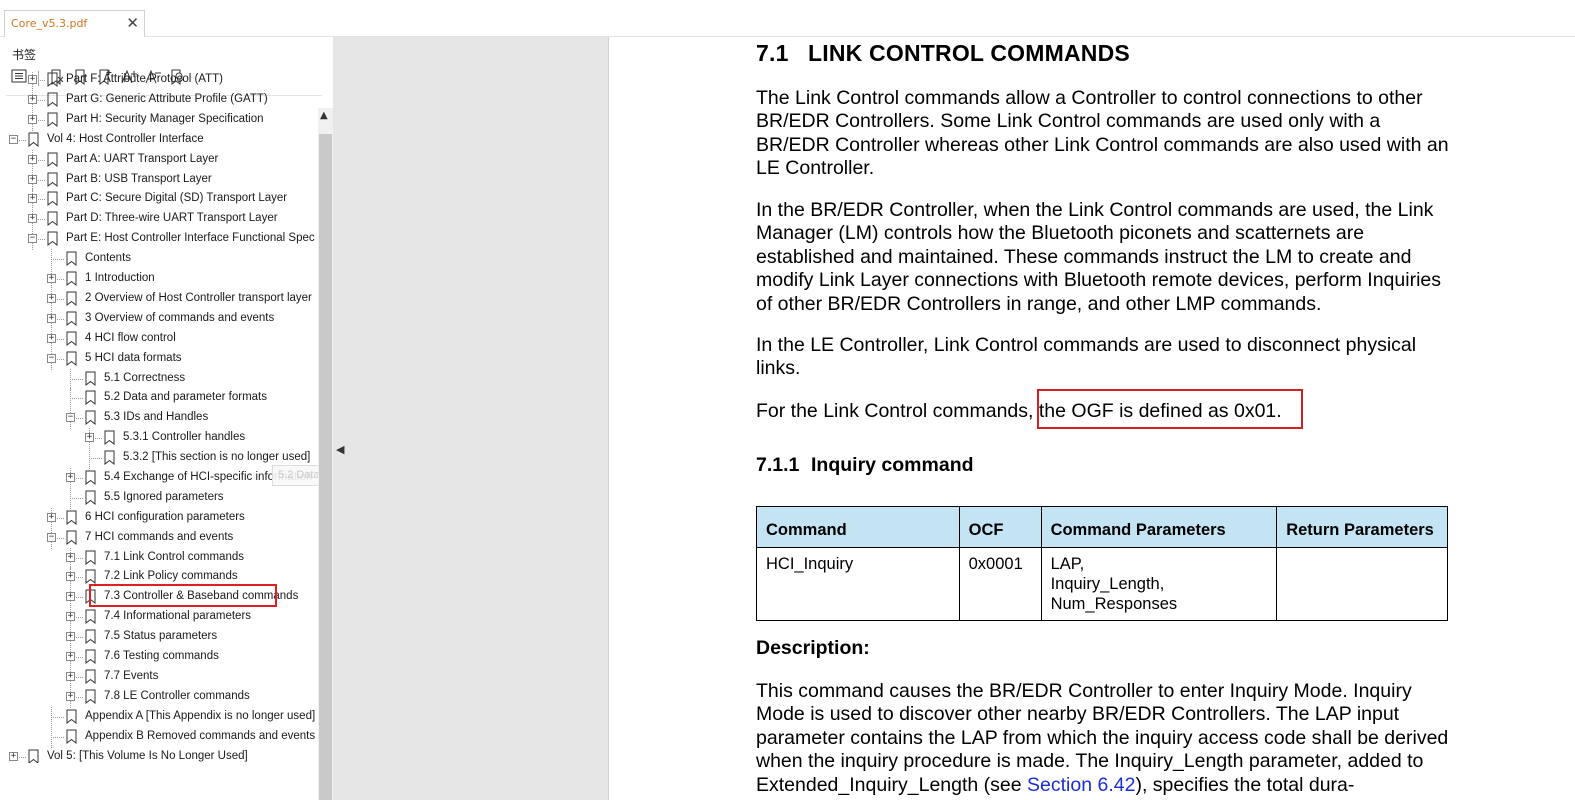 The width and height of the screenshot is (1575, 800). I want to click on bookmark-label: 5.3 IDs and Handles, so click(156, 417).